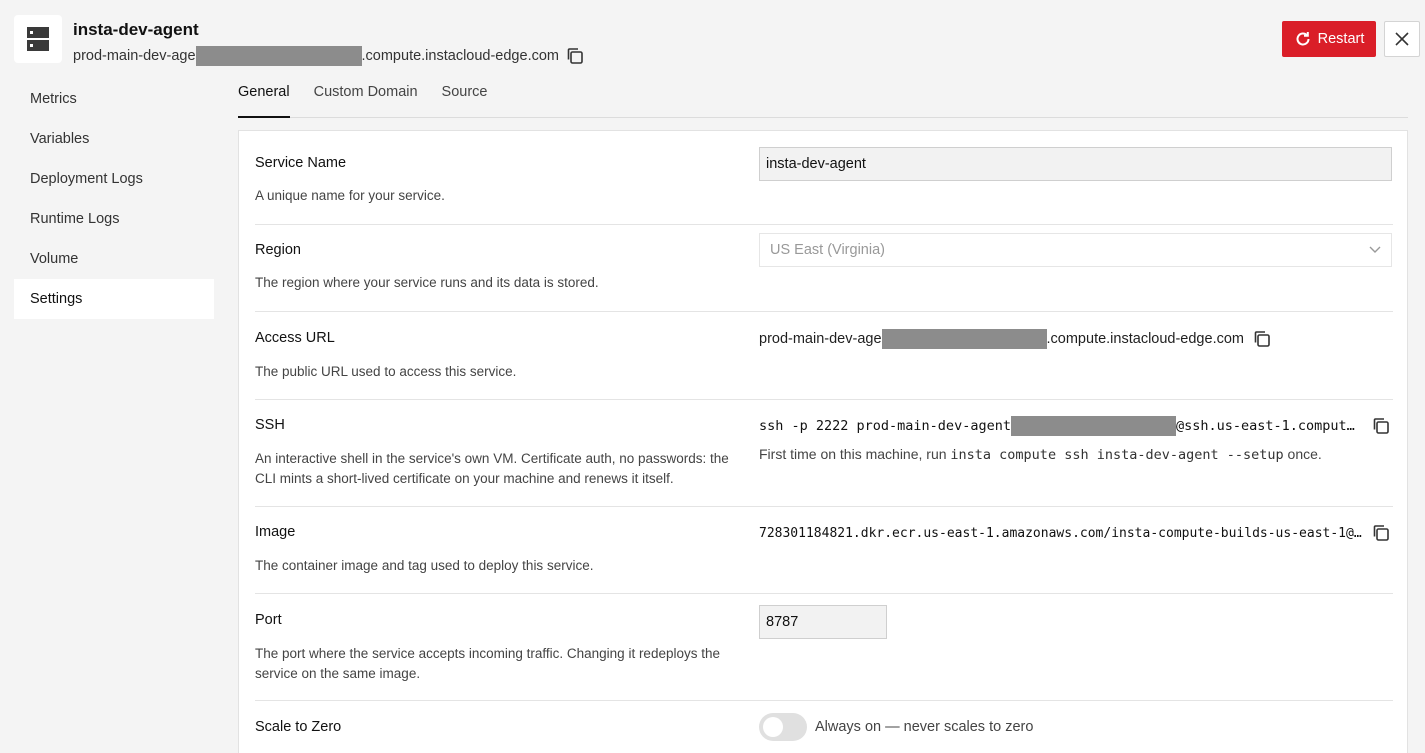  Describe the element at coordinates (301, 163) in the screenshot. I see `setting-label: Service Name` at that location.